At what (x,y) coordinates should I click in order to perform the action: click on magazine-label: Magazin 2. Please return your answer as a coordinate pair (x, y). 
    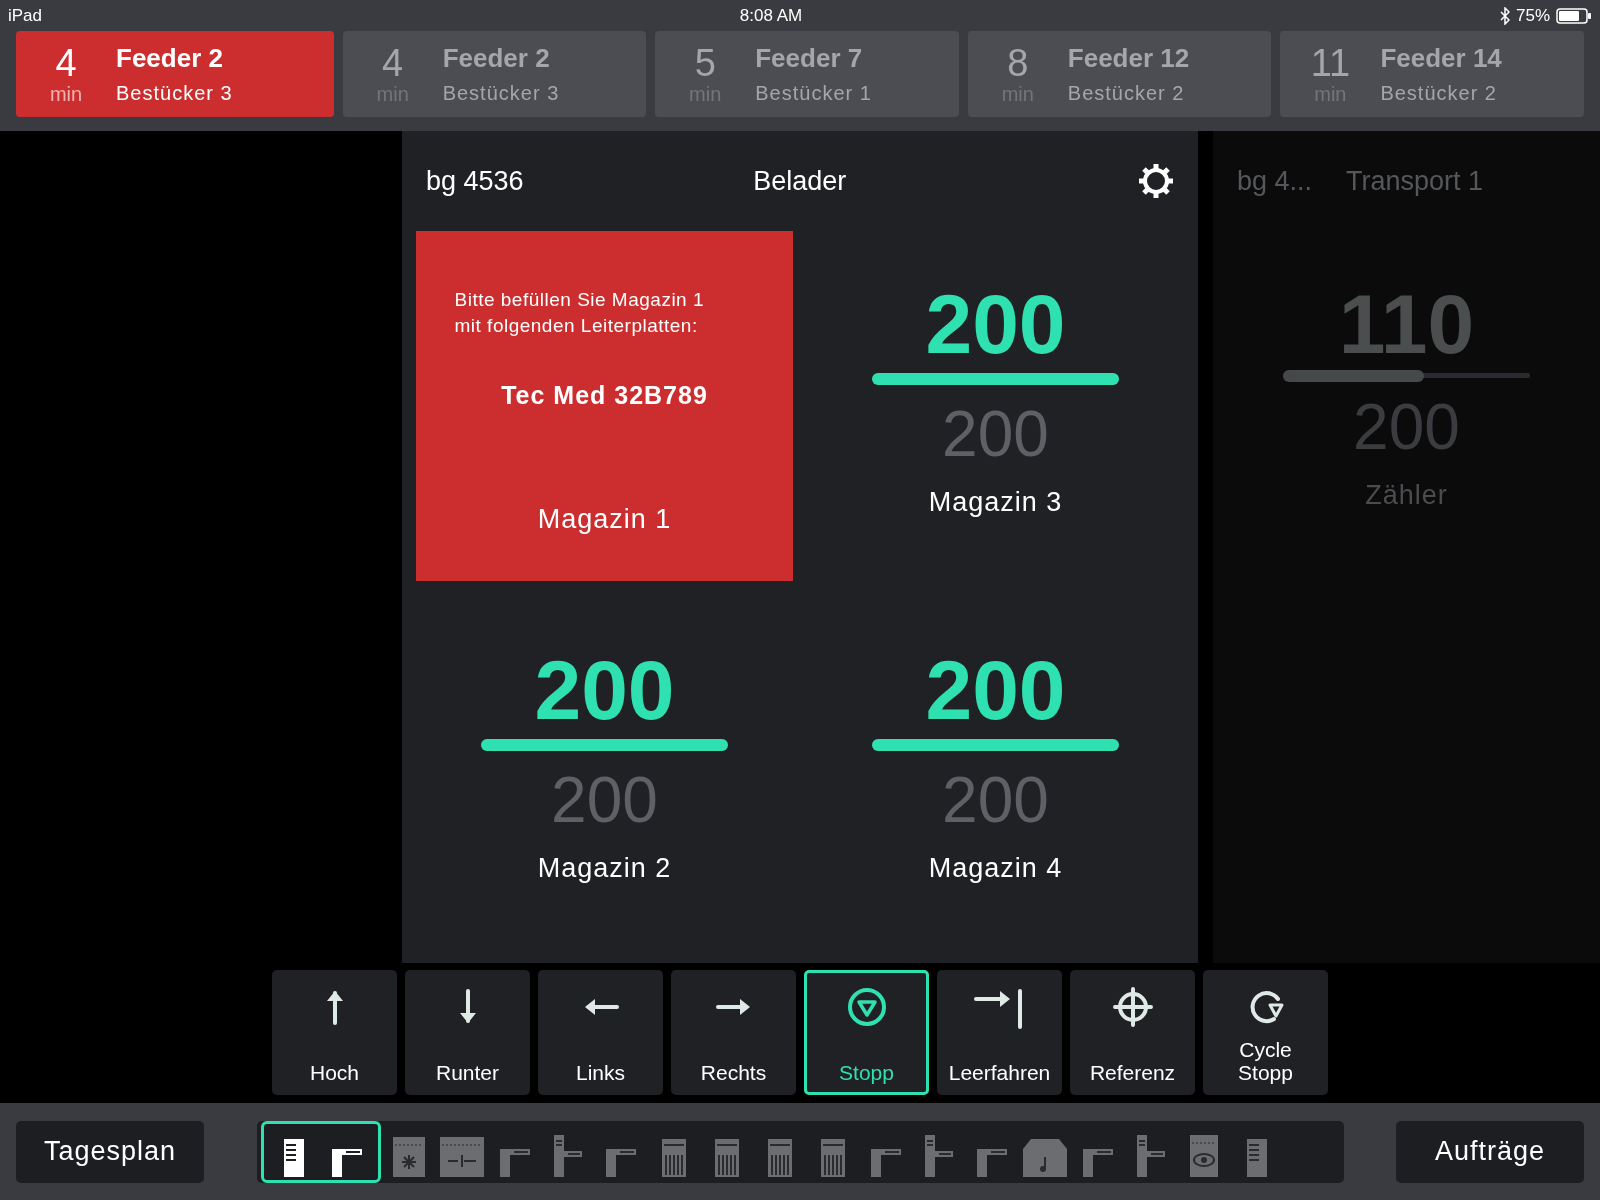
    Looking at the image, I should click on (604, 868).